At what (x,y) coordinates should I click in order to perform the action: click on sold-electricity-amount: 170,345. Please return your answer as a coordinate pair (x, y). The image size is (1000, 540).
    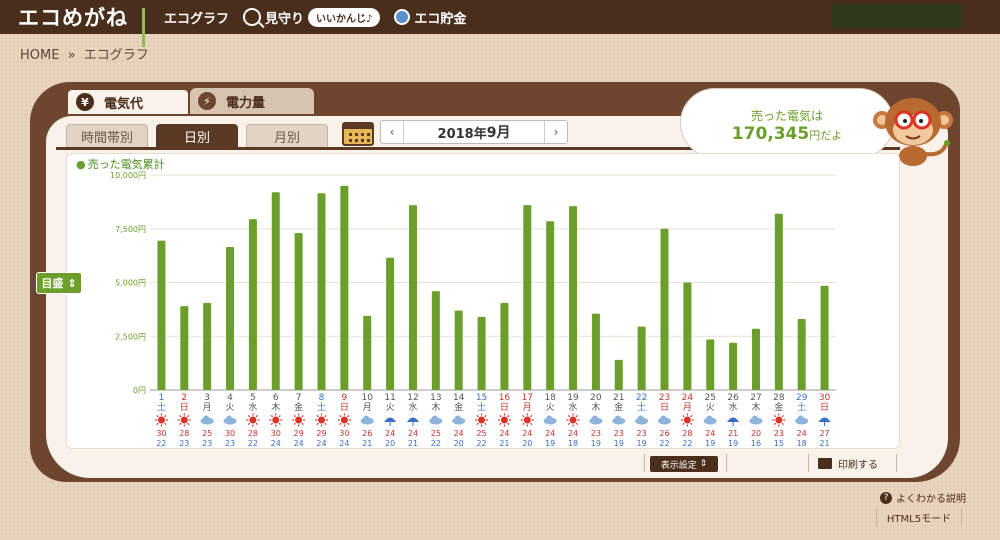
    Looking at the image, I should click on (770, 134).